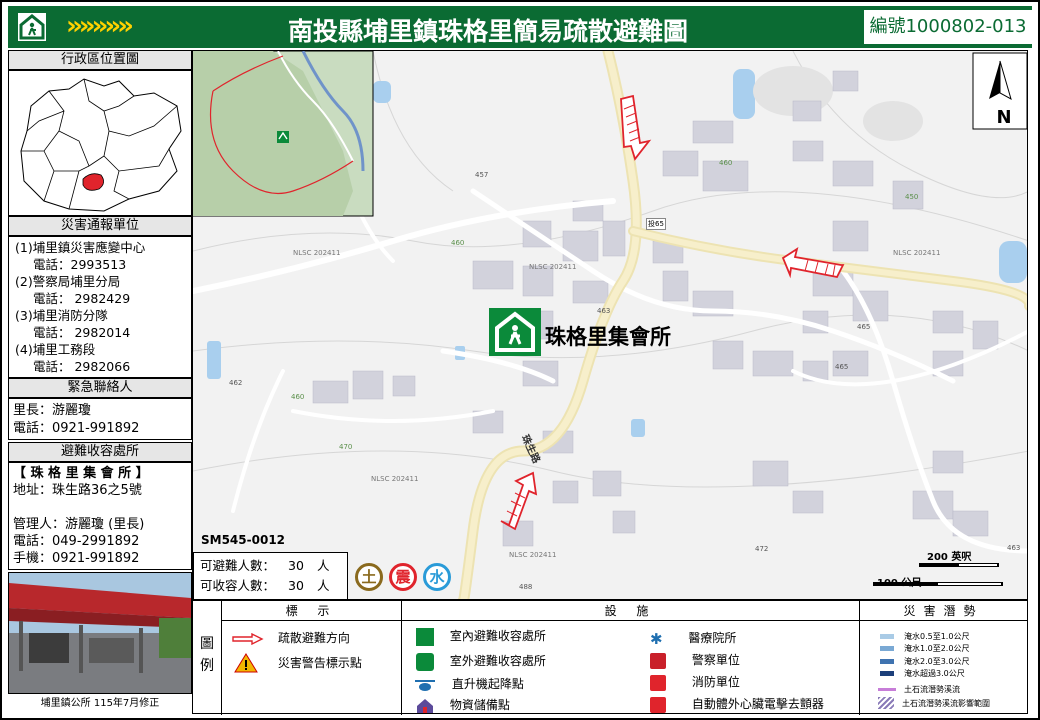  I want to click on legend-aed: 自動體外心臟電擊去顫器, so click(737, 704).